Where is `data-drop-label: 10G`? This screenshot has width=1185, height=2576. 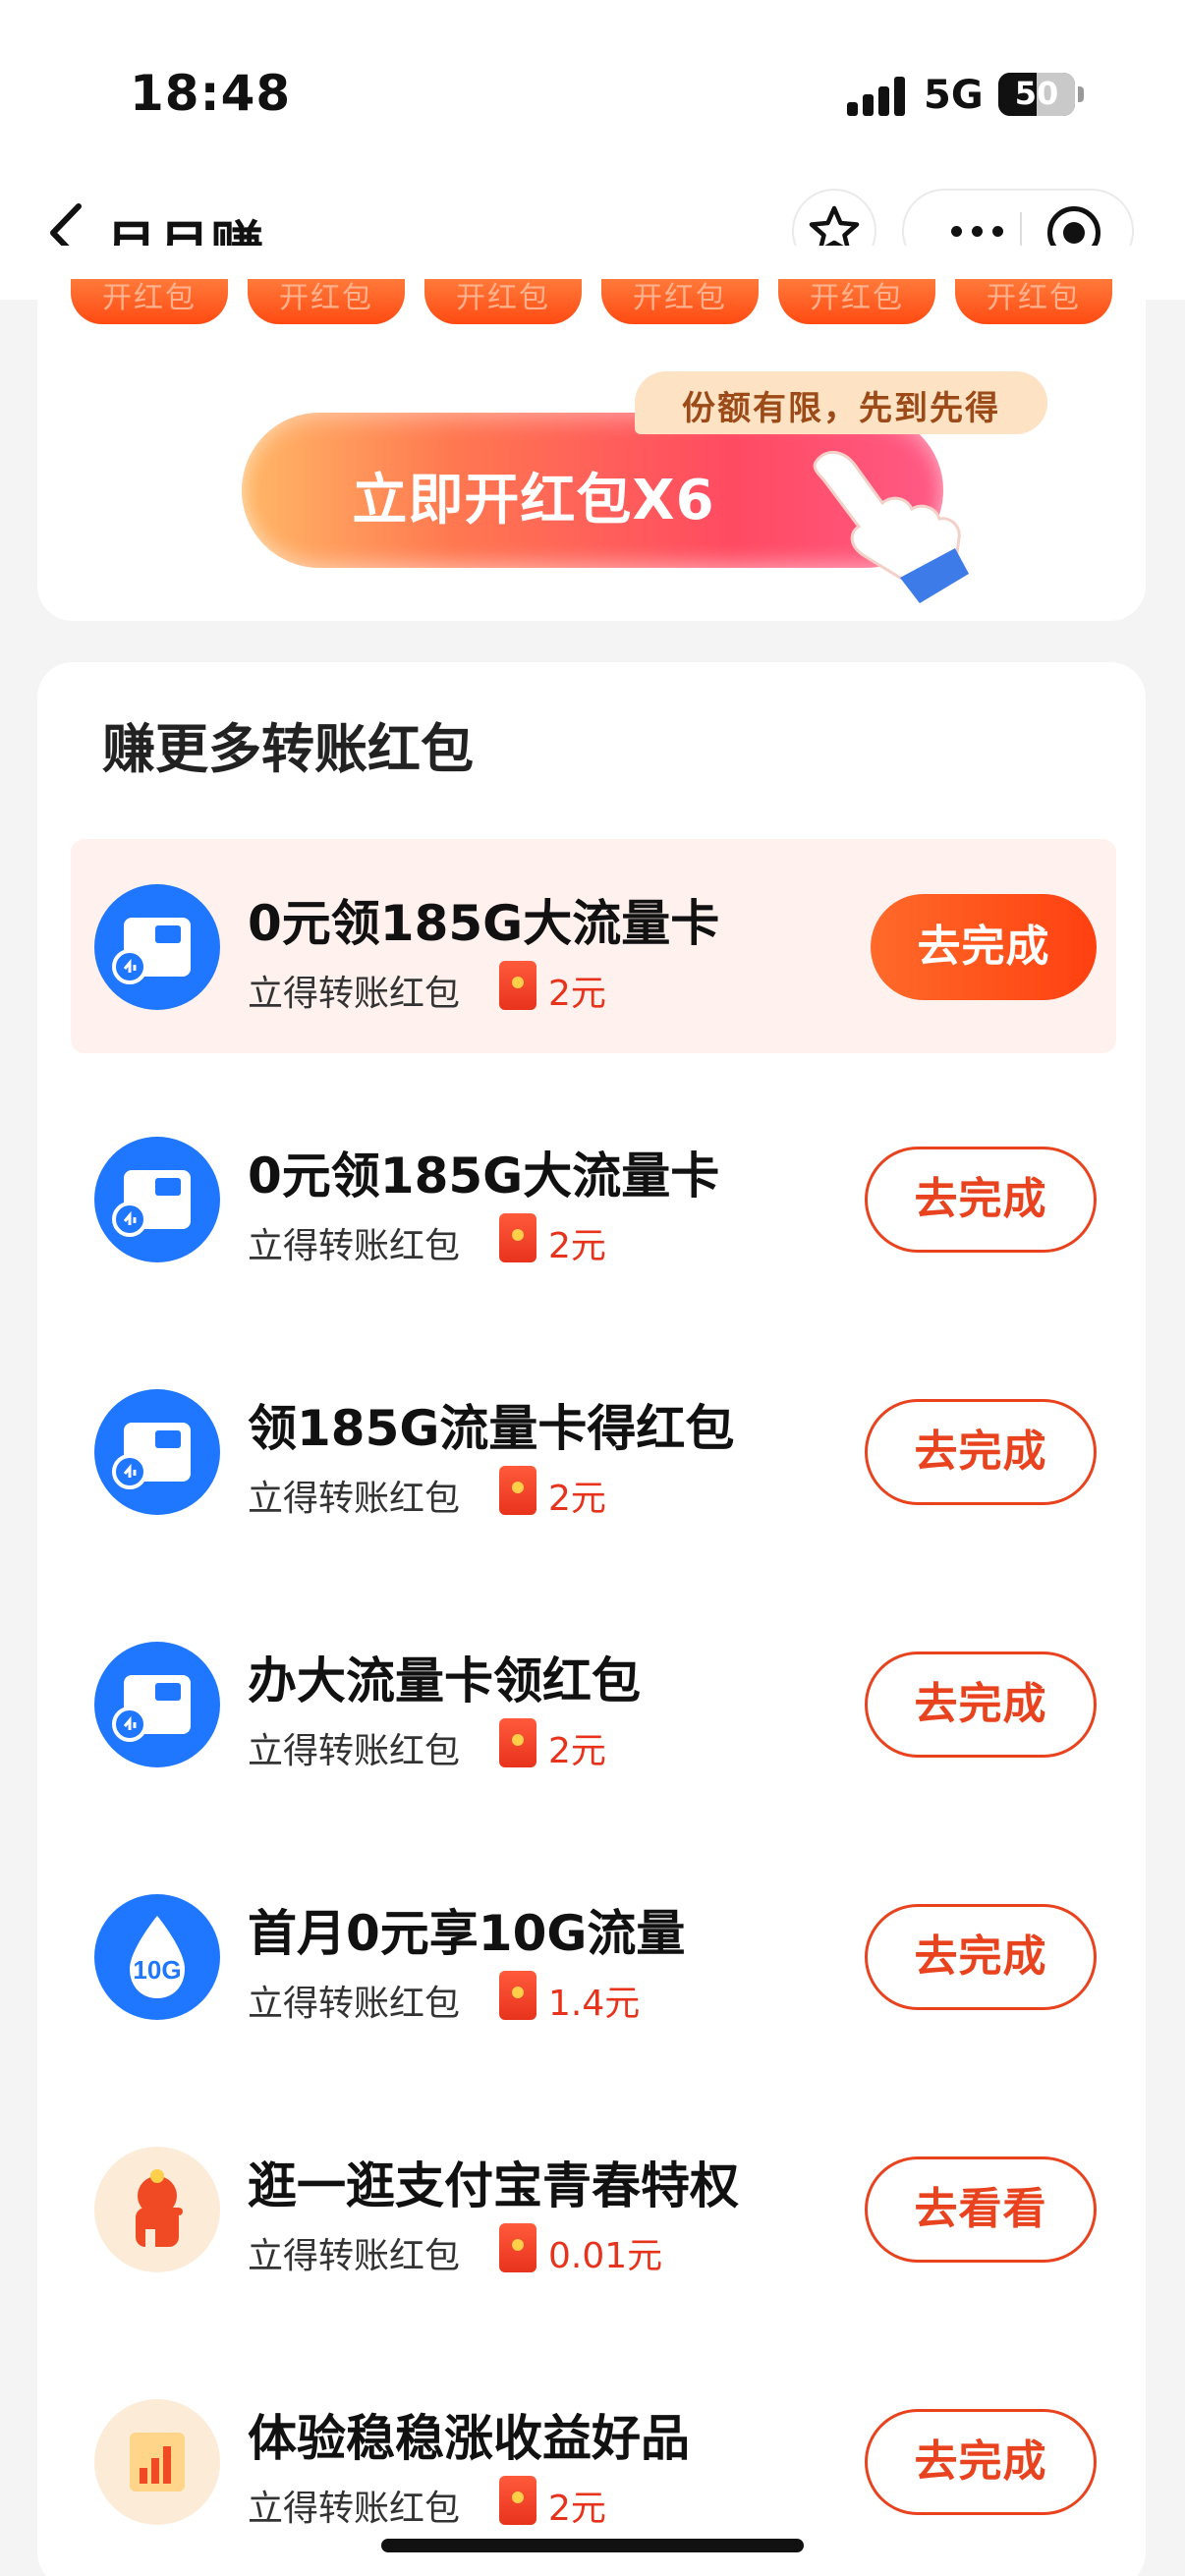
data-drop-label: 10G is located at coordinates (157, 1970).